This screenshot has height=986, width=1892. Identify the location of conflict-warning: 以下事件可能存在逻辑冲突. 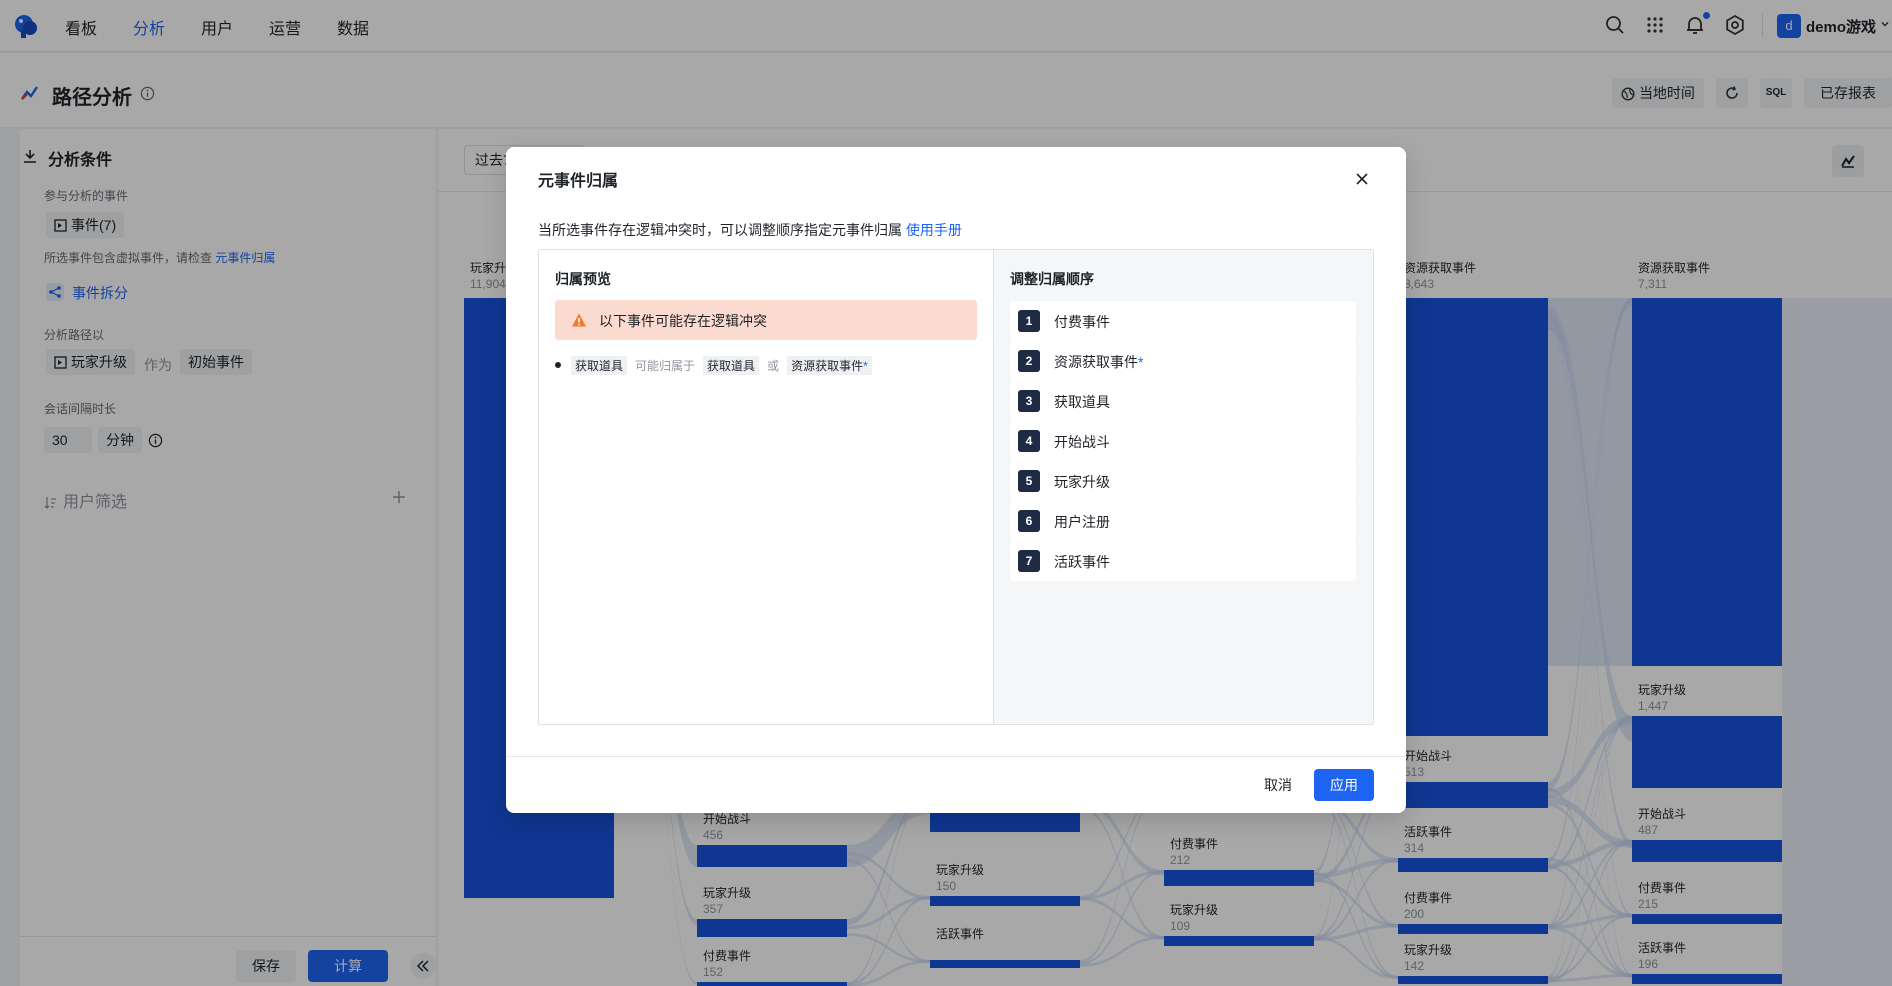
(766, 320).